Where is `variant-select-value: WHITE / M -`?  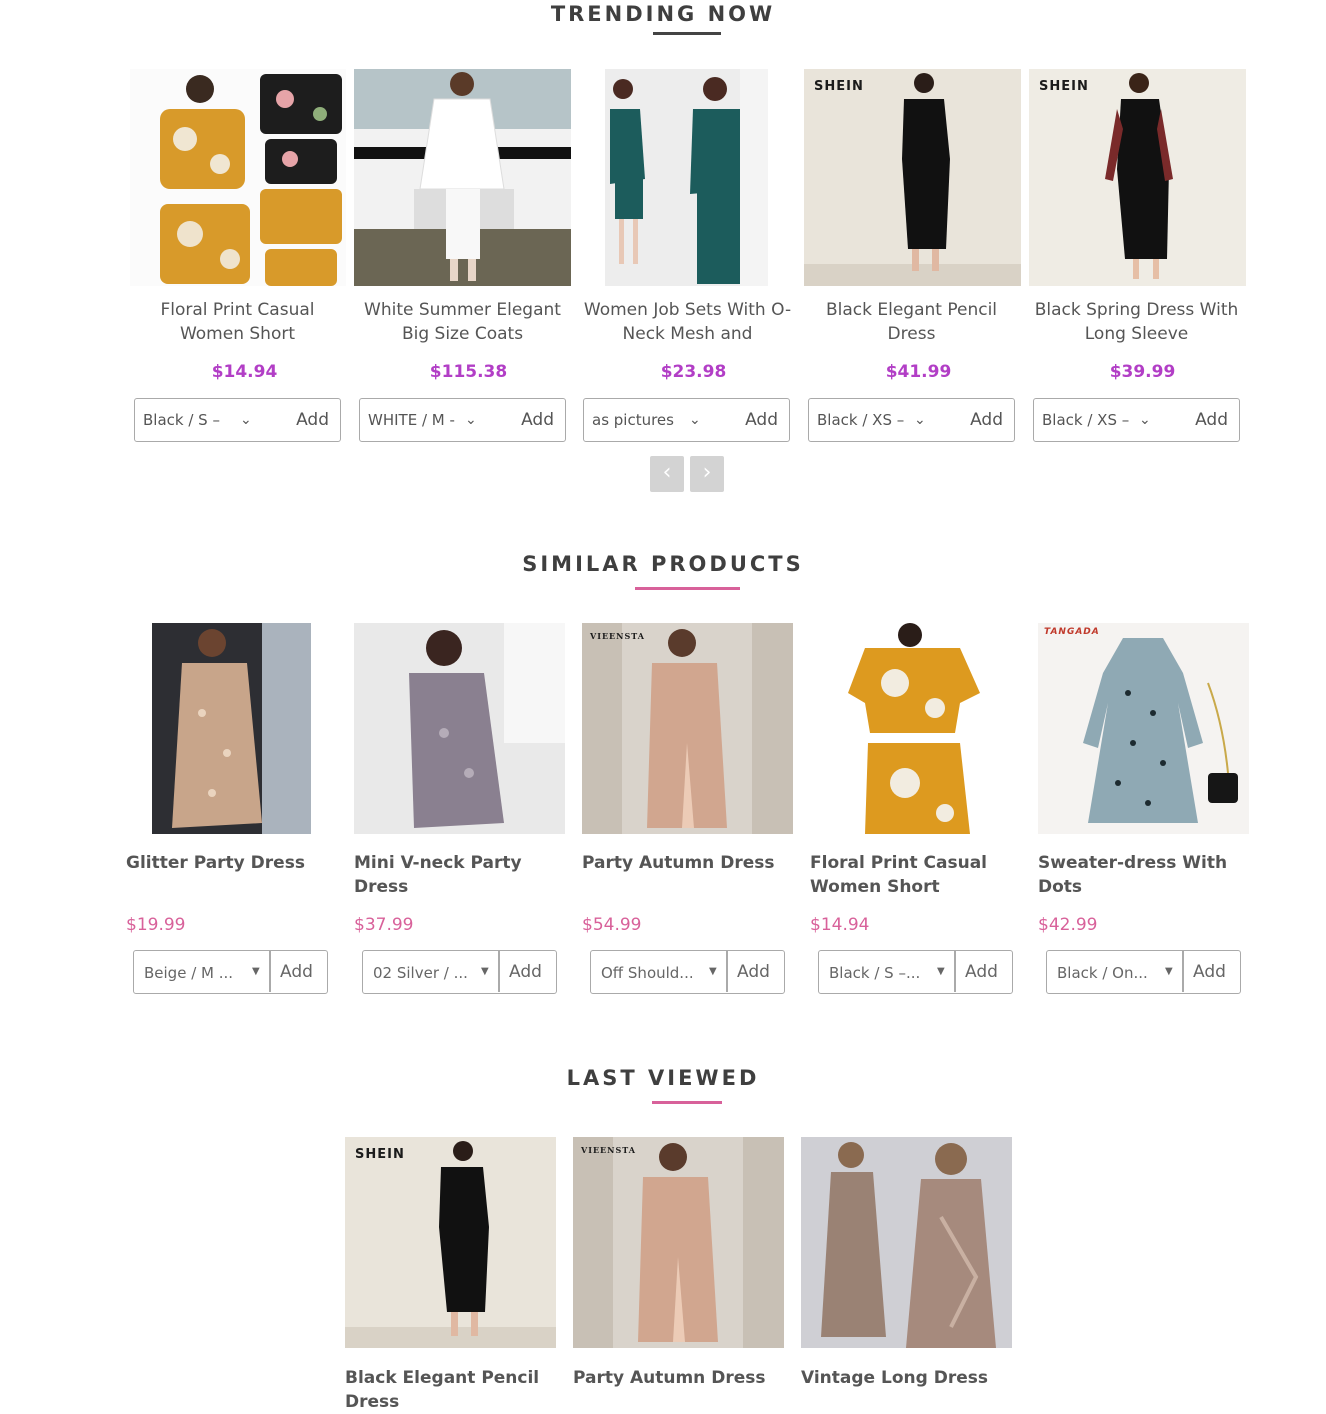
variant-select-value: WHITE / M - is located at coordinates (411, 420).